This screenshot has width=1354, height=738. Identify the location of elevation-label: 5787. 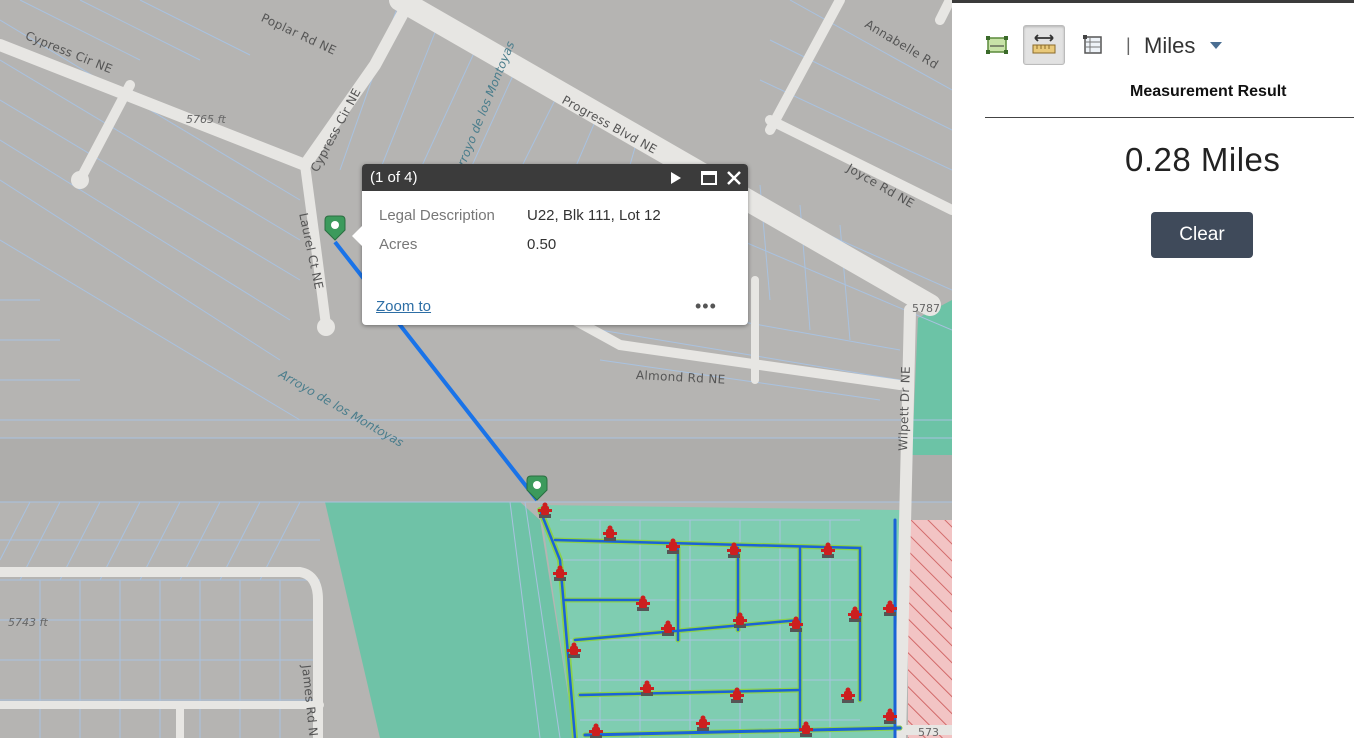
(926, 308).